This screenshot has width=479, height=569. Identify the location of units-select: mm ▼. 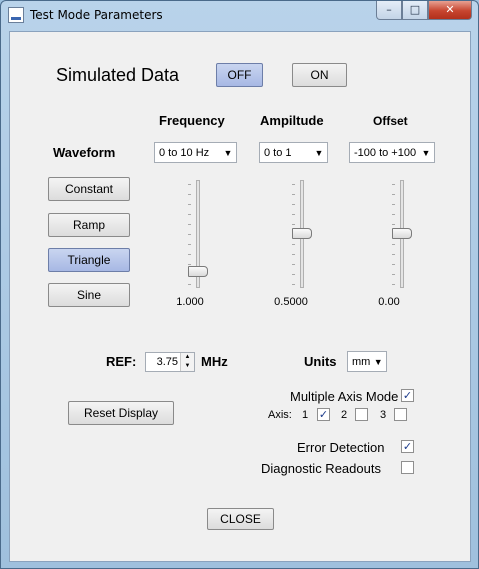
(367, 361).